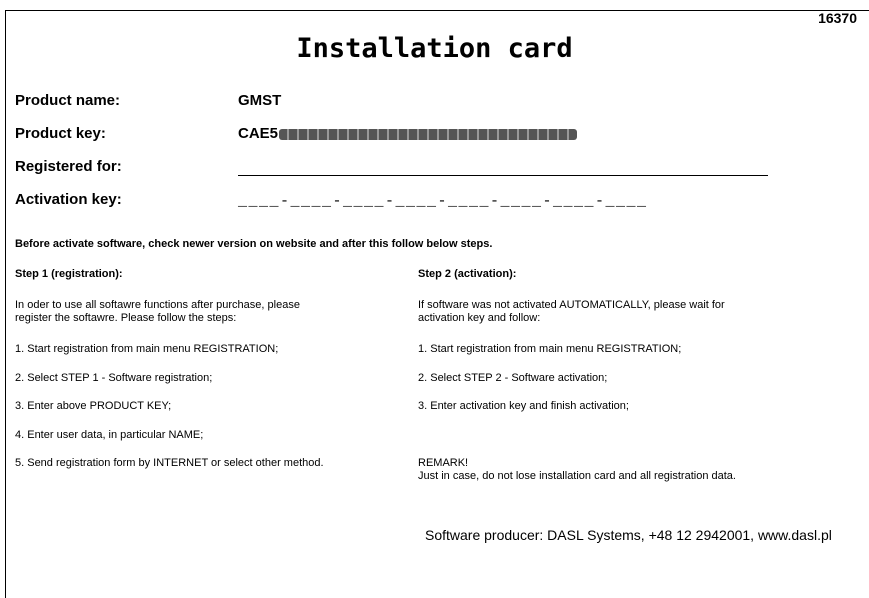 This screenshot has width=869, height=598. What do you see at coordinates (60, 133) in the screenshot?
I see `product-key-label: Product key:` at bounding box center [60, 133].